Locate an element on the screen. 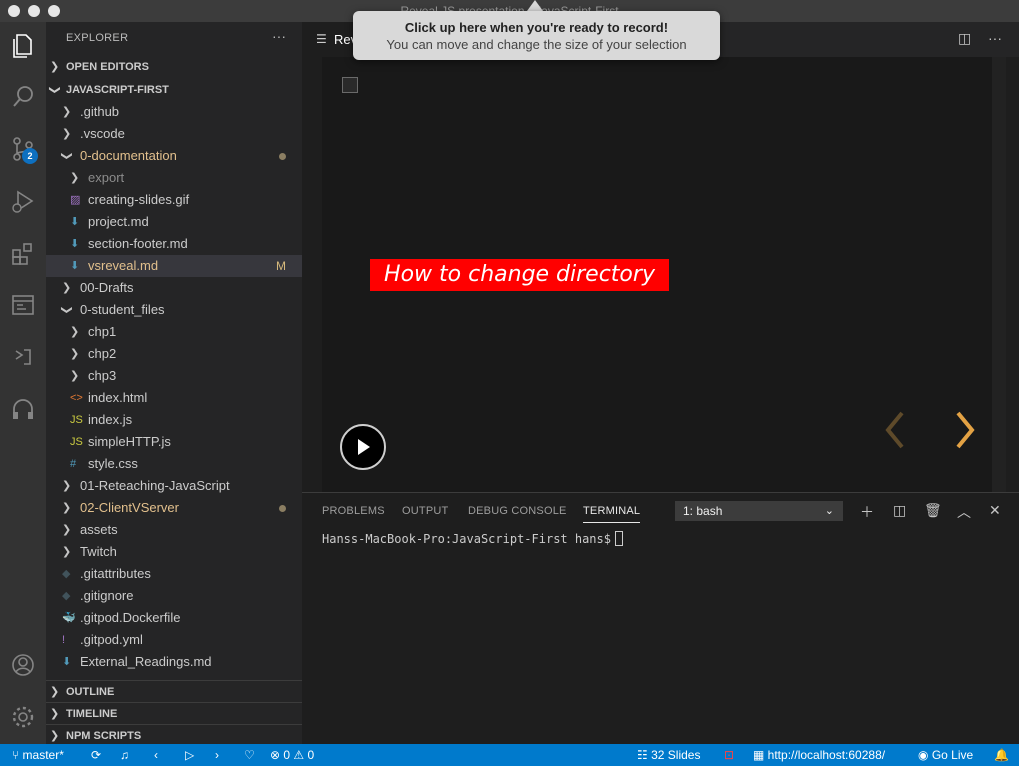 This screenshot has height=766, width=1019. notifications-bell-icon: 🔔 is located at coordinates (1001, 755).